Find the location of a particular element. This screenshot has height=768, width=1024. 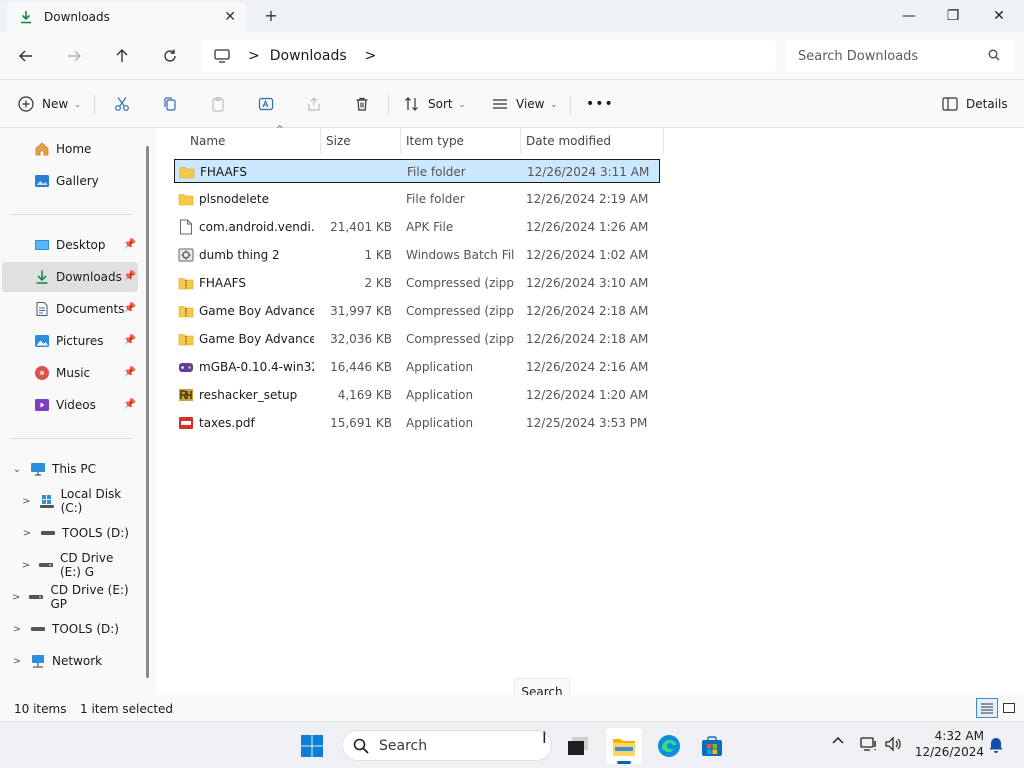

refresh-button is located at coordinates (170, 56).